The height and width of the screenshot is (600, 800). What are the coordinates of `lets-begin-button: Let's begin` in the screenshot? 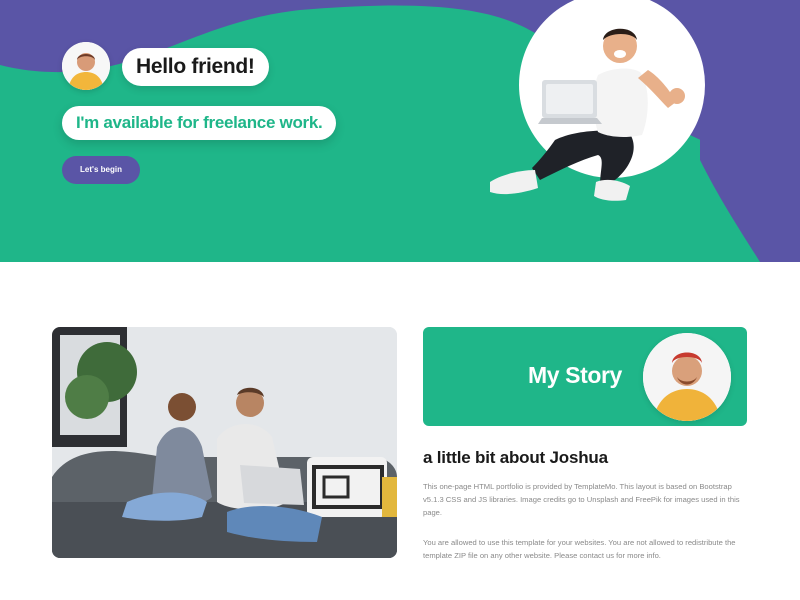 It's located at (101, 170).